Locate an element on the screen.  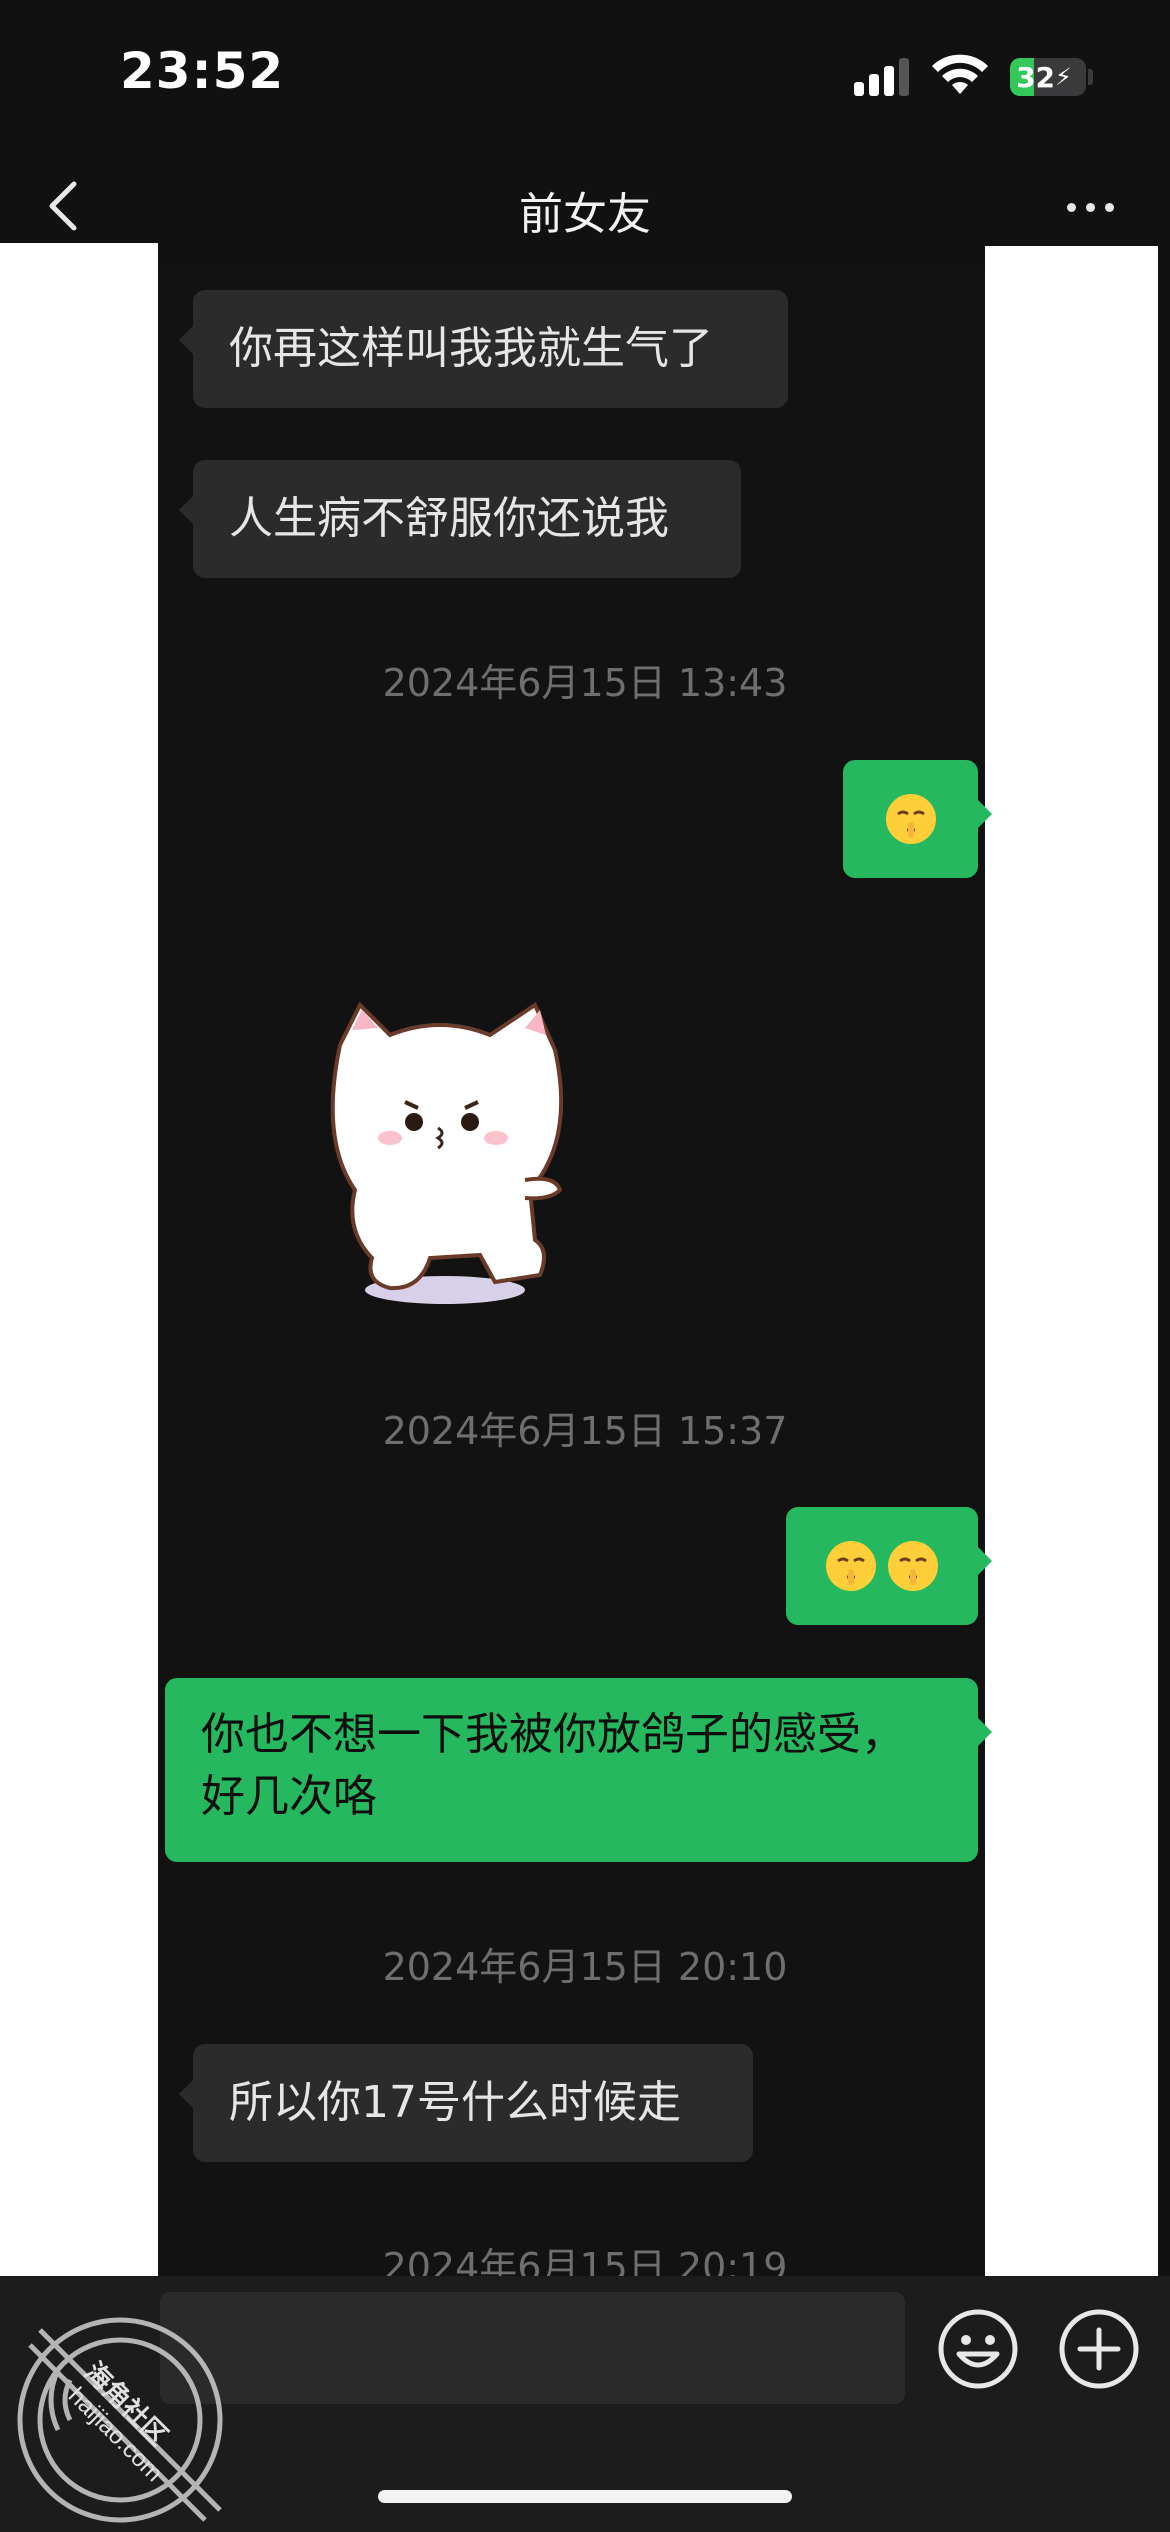
message-bubble-incoming: 人生病不舒服你还说我 is located at coordinates (460, 519).